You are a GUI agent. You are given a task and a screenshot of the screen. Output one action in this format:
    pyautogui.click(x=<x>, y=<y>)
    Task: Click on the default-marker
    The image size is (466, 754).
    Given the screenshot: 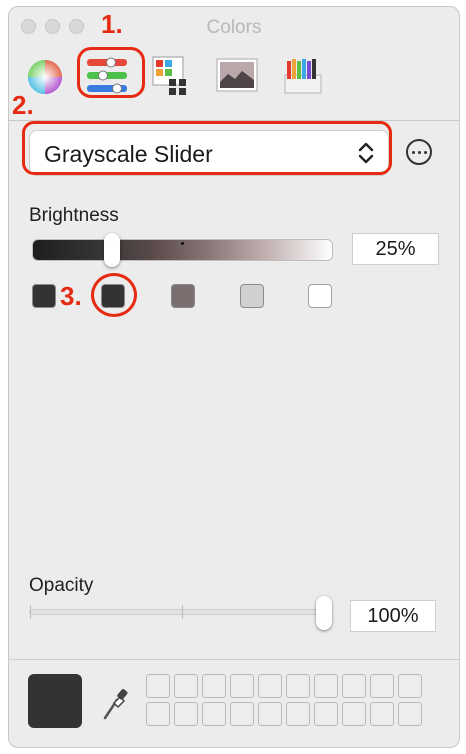 What is the action you would take?
    pyautogui.click(x=182, y=243)
    